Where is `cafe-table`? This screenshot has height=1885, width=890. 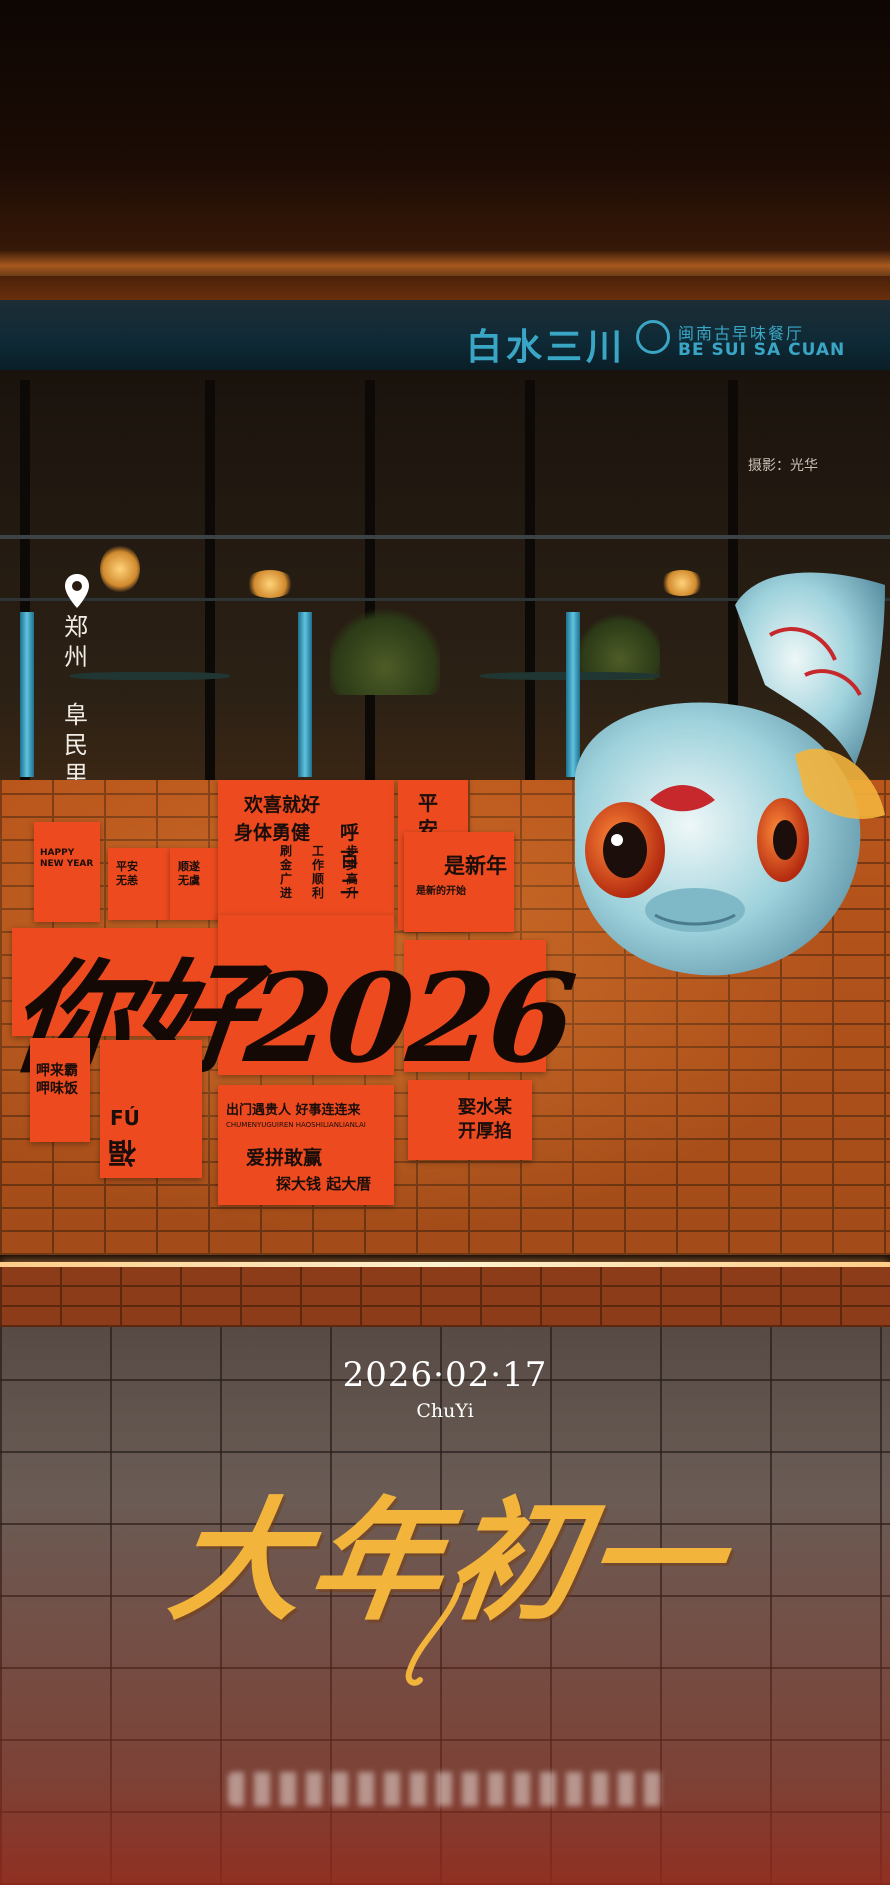
cafe-table is located at coordinates (150, 676).